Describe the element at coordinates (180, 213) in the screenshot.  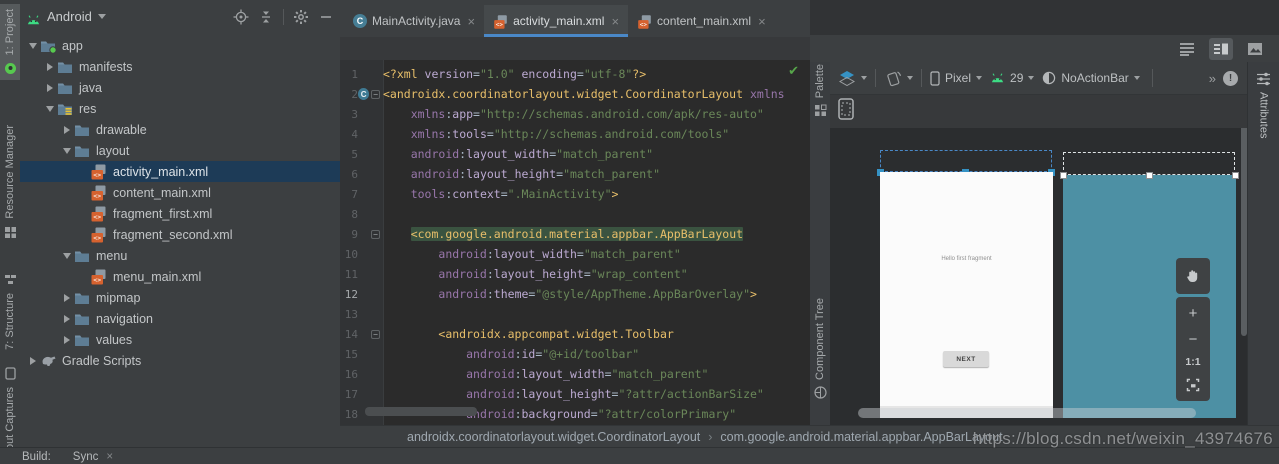
I see `tree-item: <> fragment_first.xml` at that location.